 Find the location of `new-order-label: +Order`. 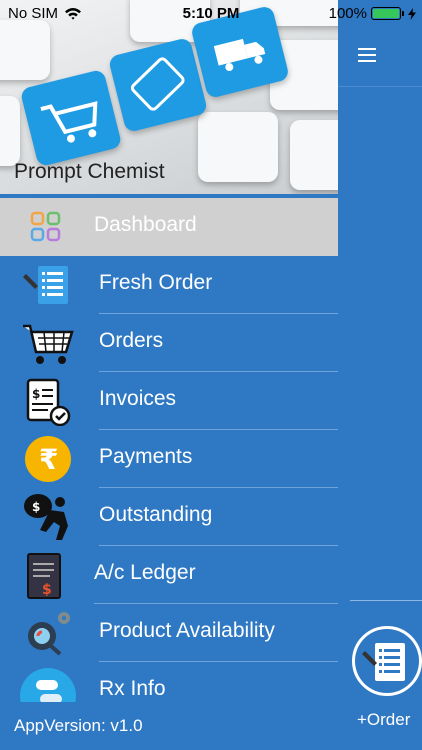

new-order-label: +Order is located at coordinates (383, 720).